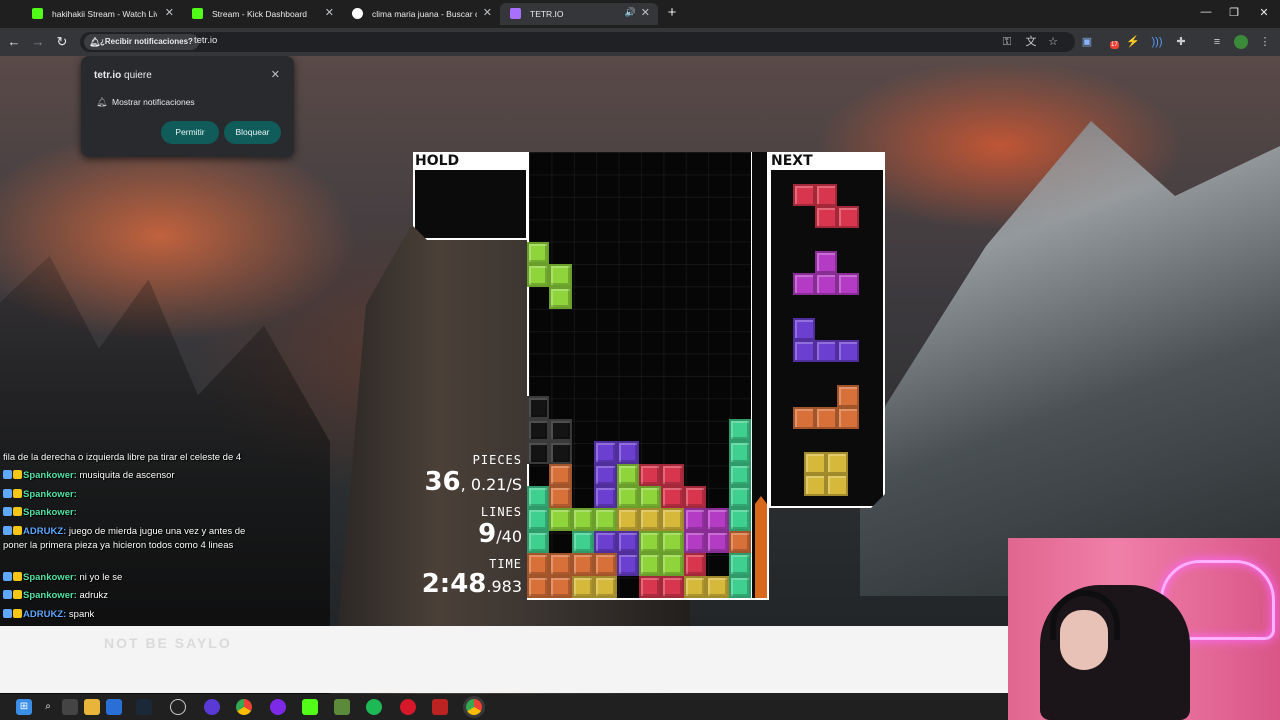 The image size is (1280, 720). I want to click on obs-icon, so click(178, 707).